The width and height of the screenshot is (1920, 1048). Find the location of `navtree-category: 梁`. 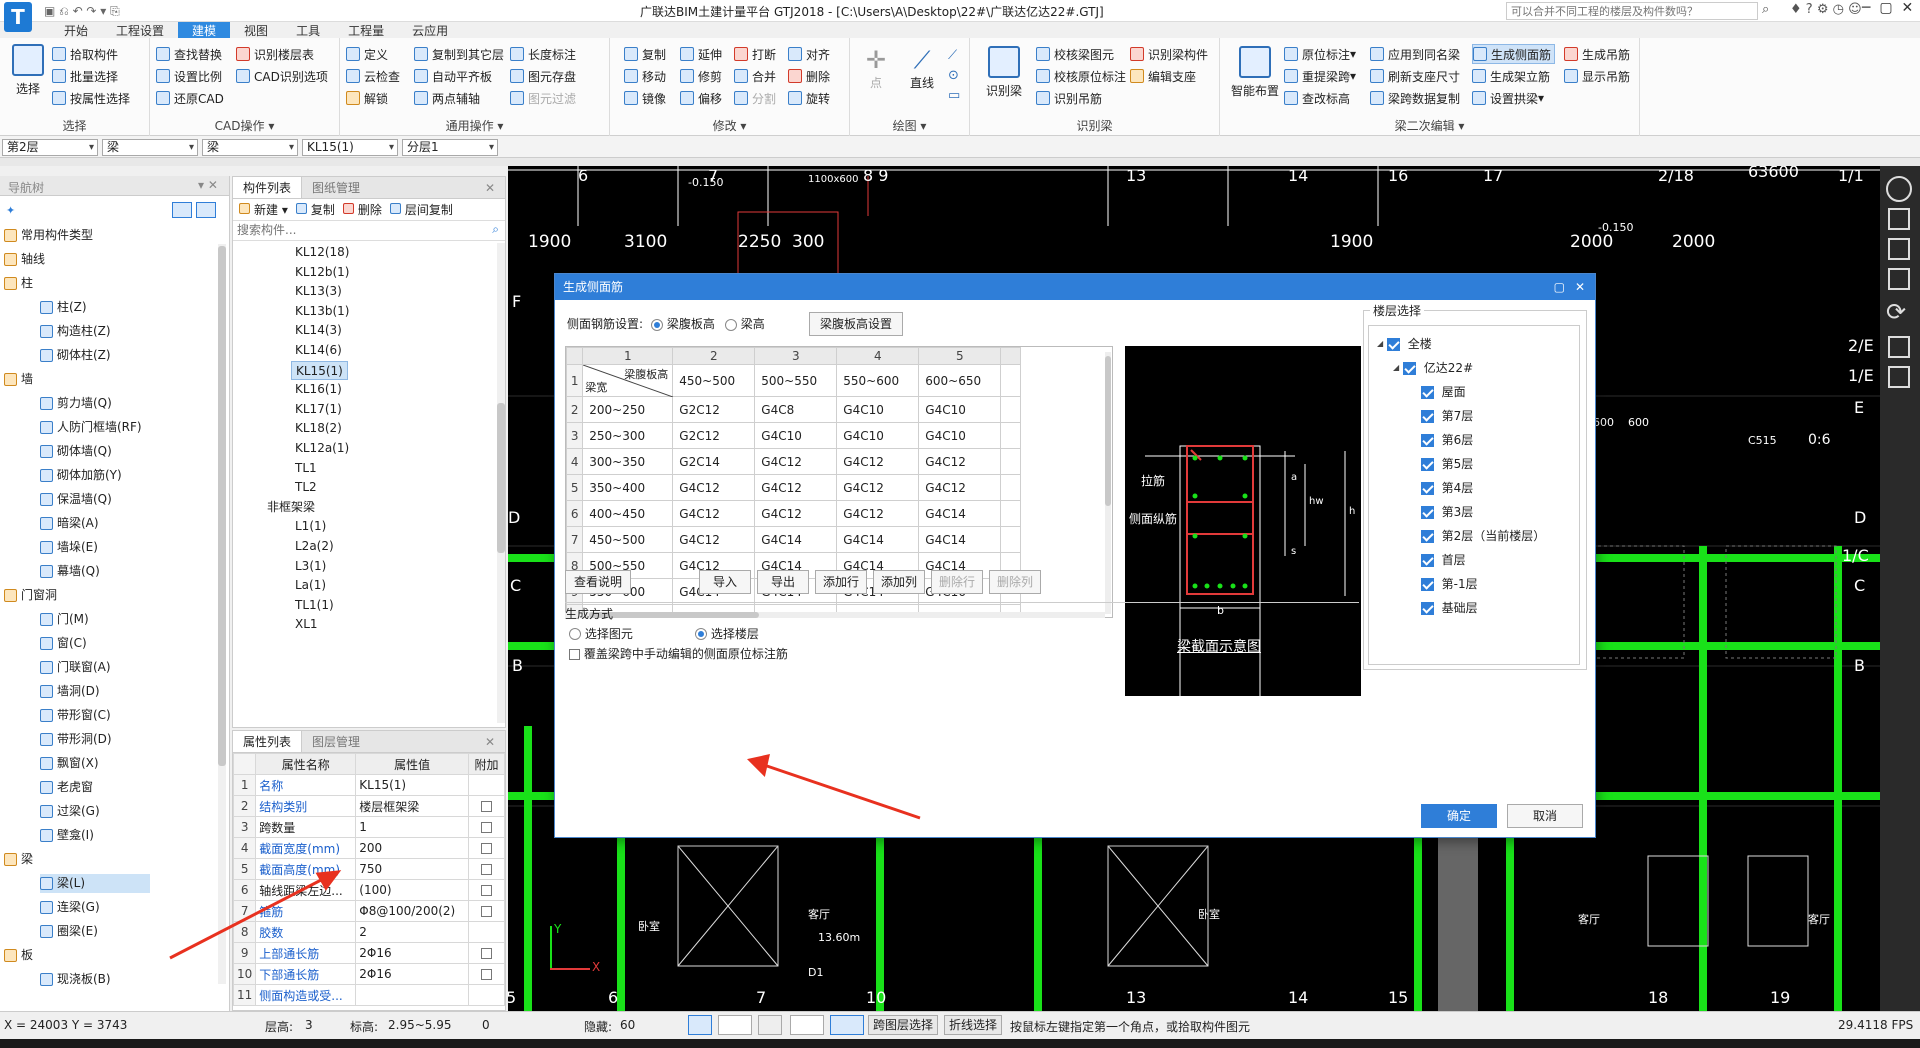

navtree-category: 梁 is located at coordinates (18, 859).